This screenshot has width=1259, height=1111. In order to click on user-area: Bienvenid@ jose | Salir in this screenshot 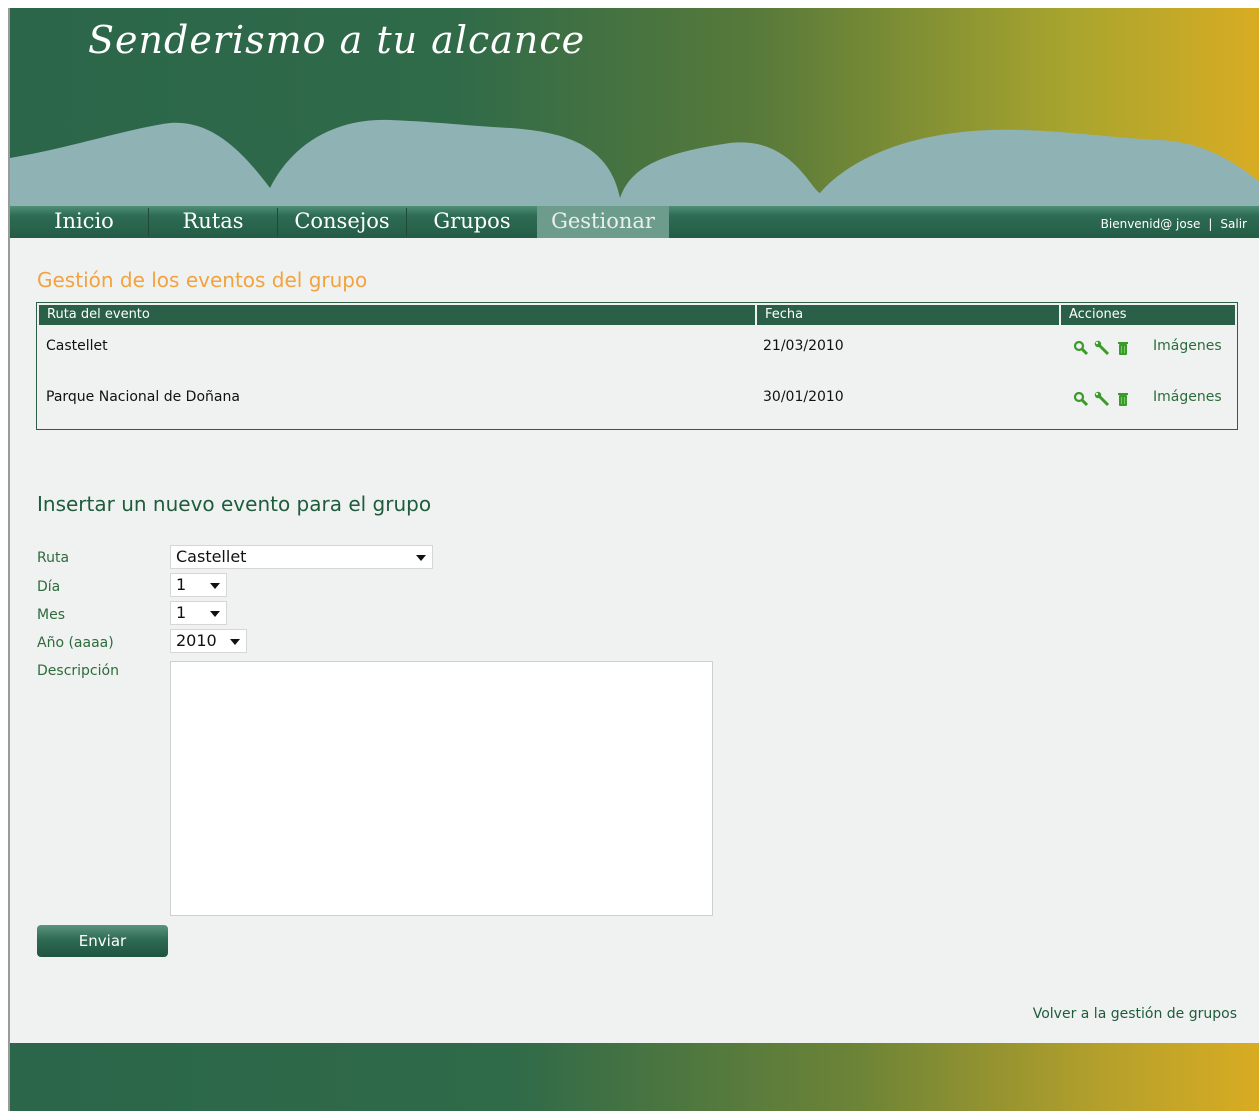, I will do `click(1174, 222)`.